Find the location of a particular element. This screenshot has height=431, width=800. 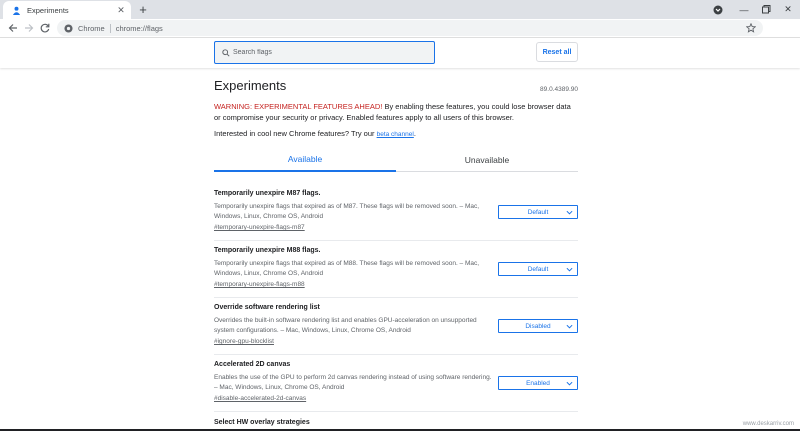

flag-link: #disable-accelerated-2d-canvas is located at coordinates (260, 398).